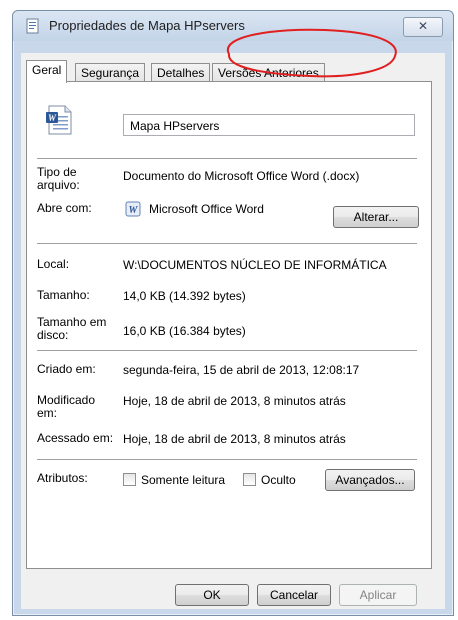 The image size is (458, 620). I want to click on tab-security: Segurança, so click(110, 72).